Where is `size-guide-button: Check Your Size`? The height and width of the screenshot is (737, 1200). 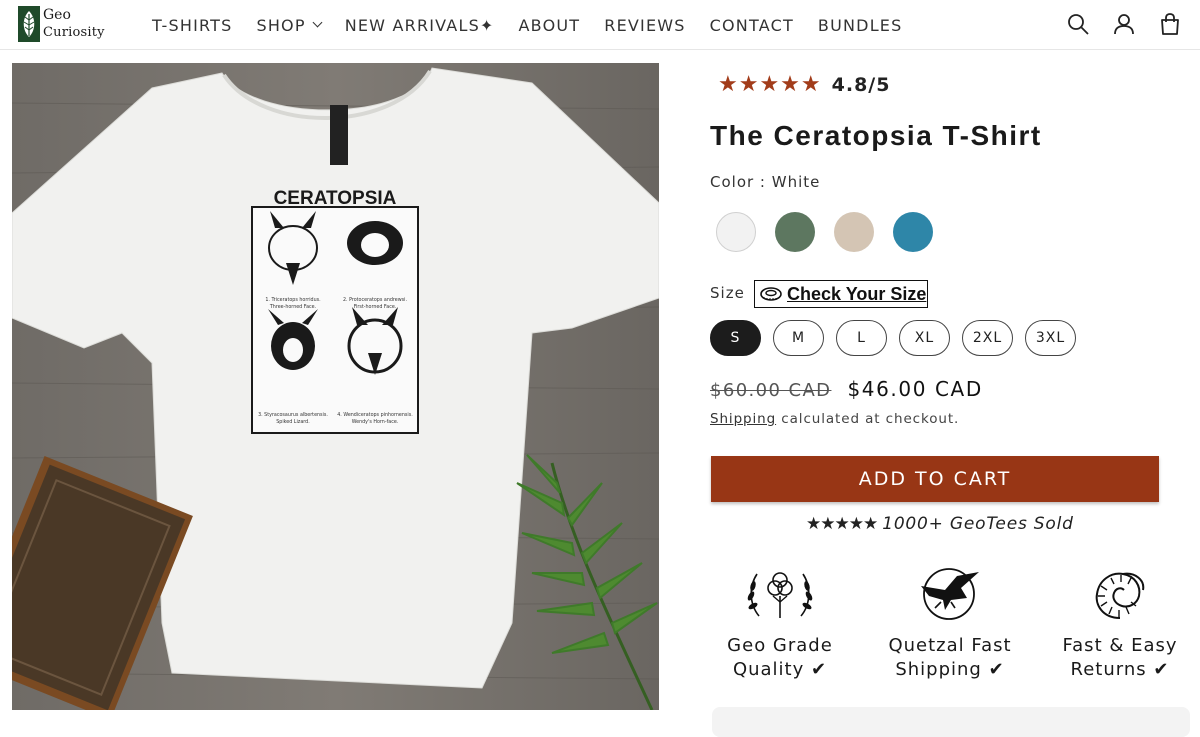 size-guide-button: Check Your Size is located at coordinates (841, 294).